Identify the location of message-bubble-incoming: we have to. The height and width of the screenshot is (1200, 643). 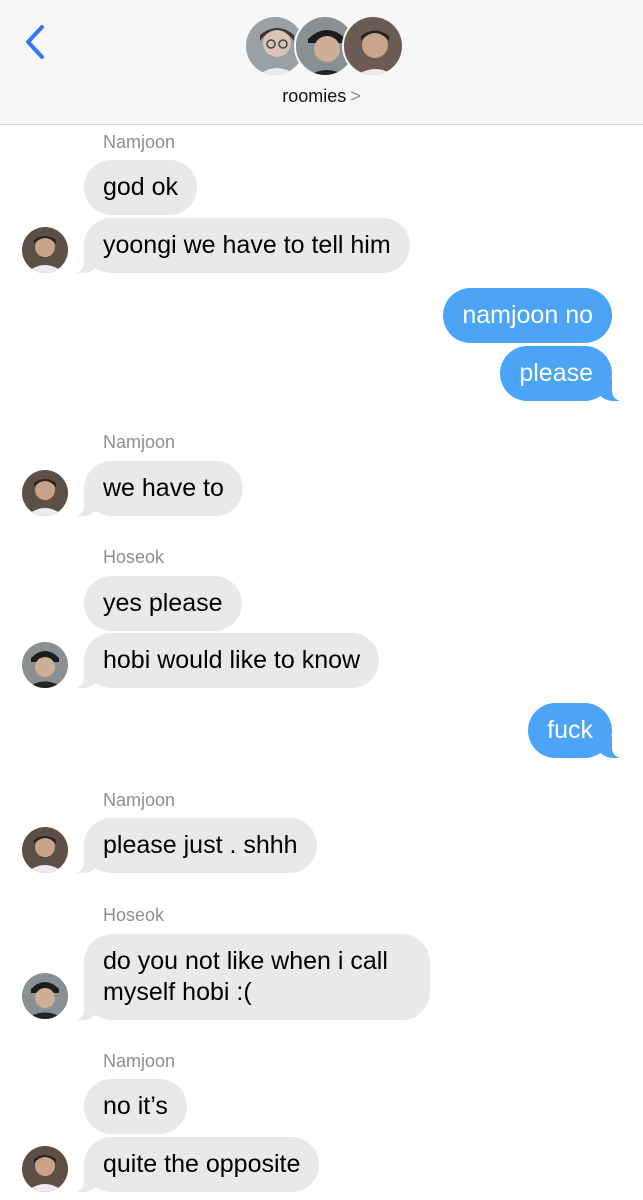
(156, 488).